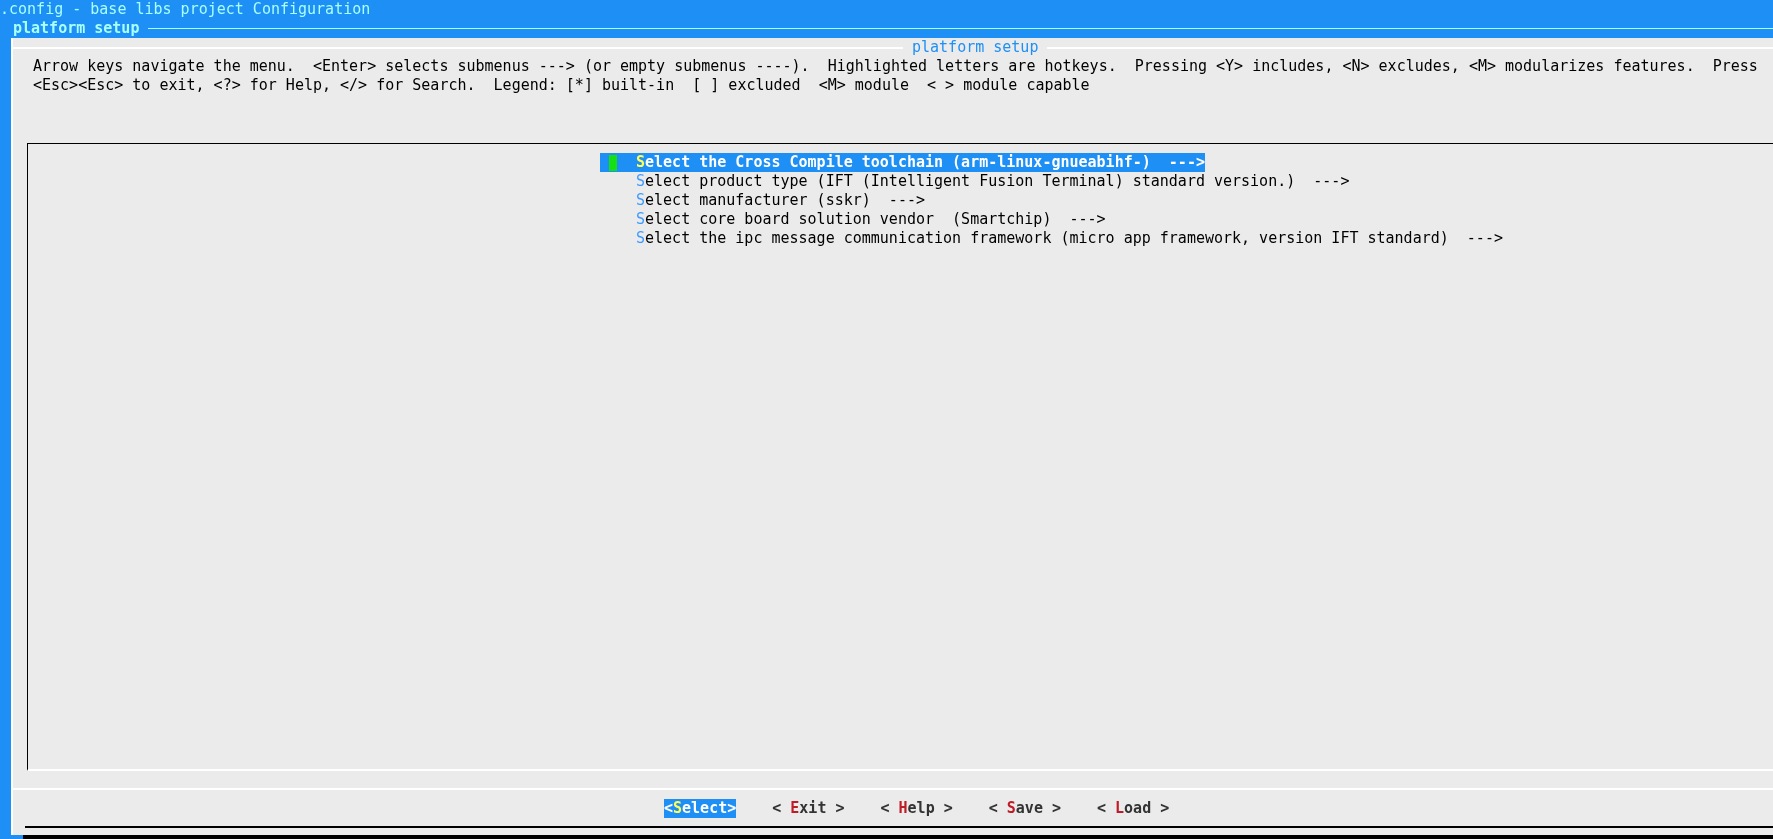 Image resolution: width=1773 pixels, height=839 pixels. I want to click on window-title: .config - base libs project Configuration, so click(186, 9).